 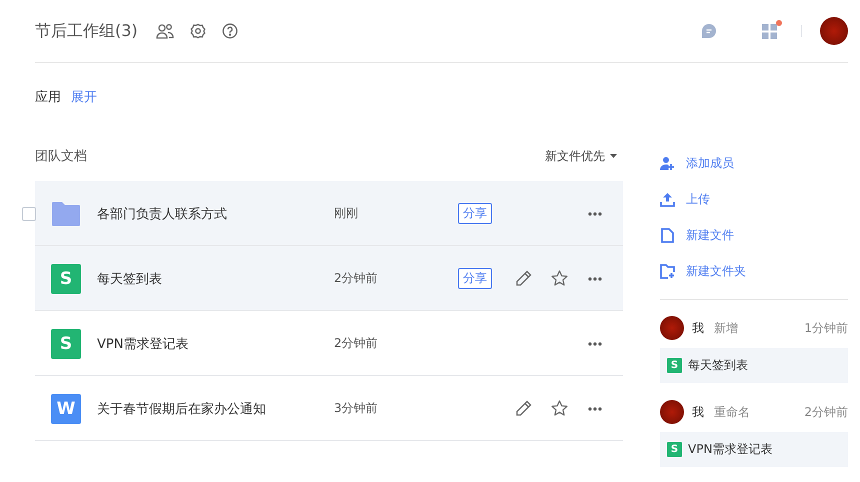 I want to click on activity-time: 1分钟前, so click(x=826, y=328).